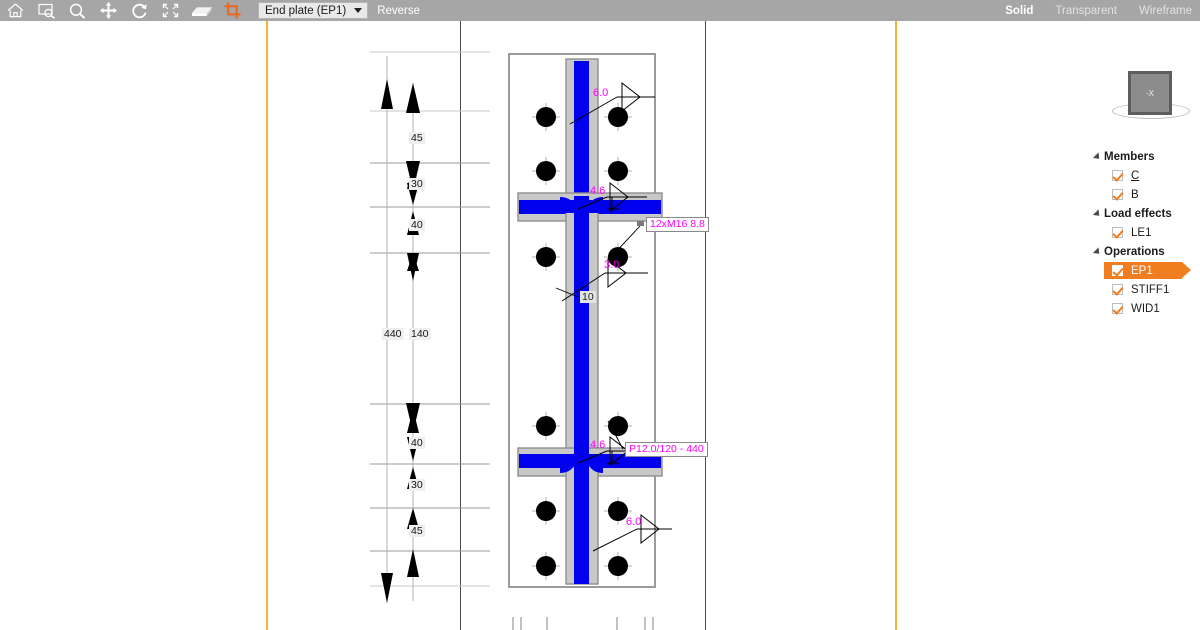 This screenshot has width=1200, height=630. Describe the element at coordinates (1145, 194) in the screenshot. I see `tree-item-b: B` at that location.